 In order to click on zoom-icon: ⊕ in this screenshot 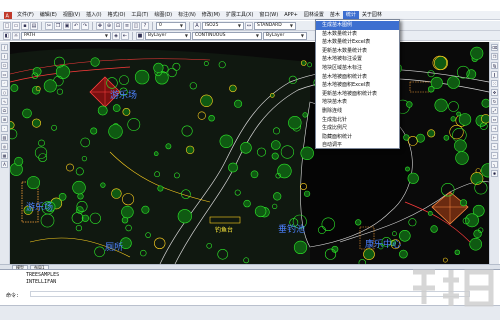, I will do `click(109, 25)`.